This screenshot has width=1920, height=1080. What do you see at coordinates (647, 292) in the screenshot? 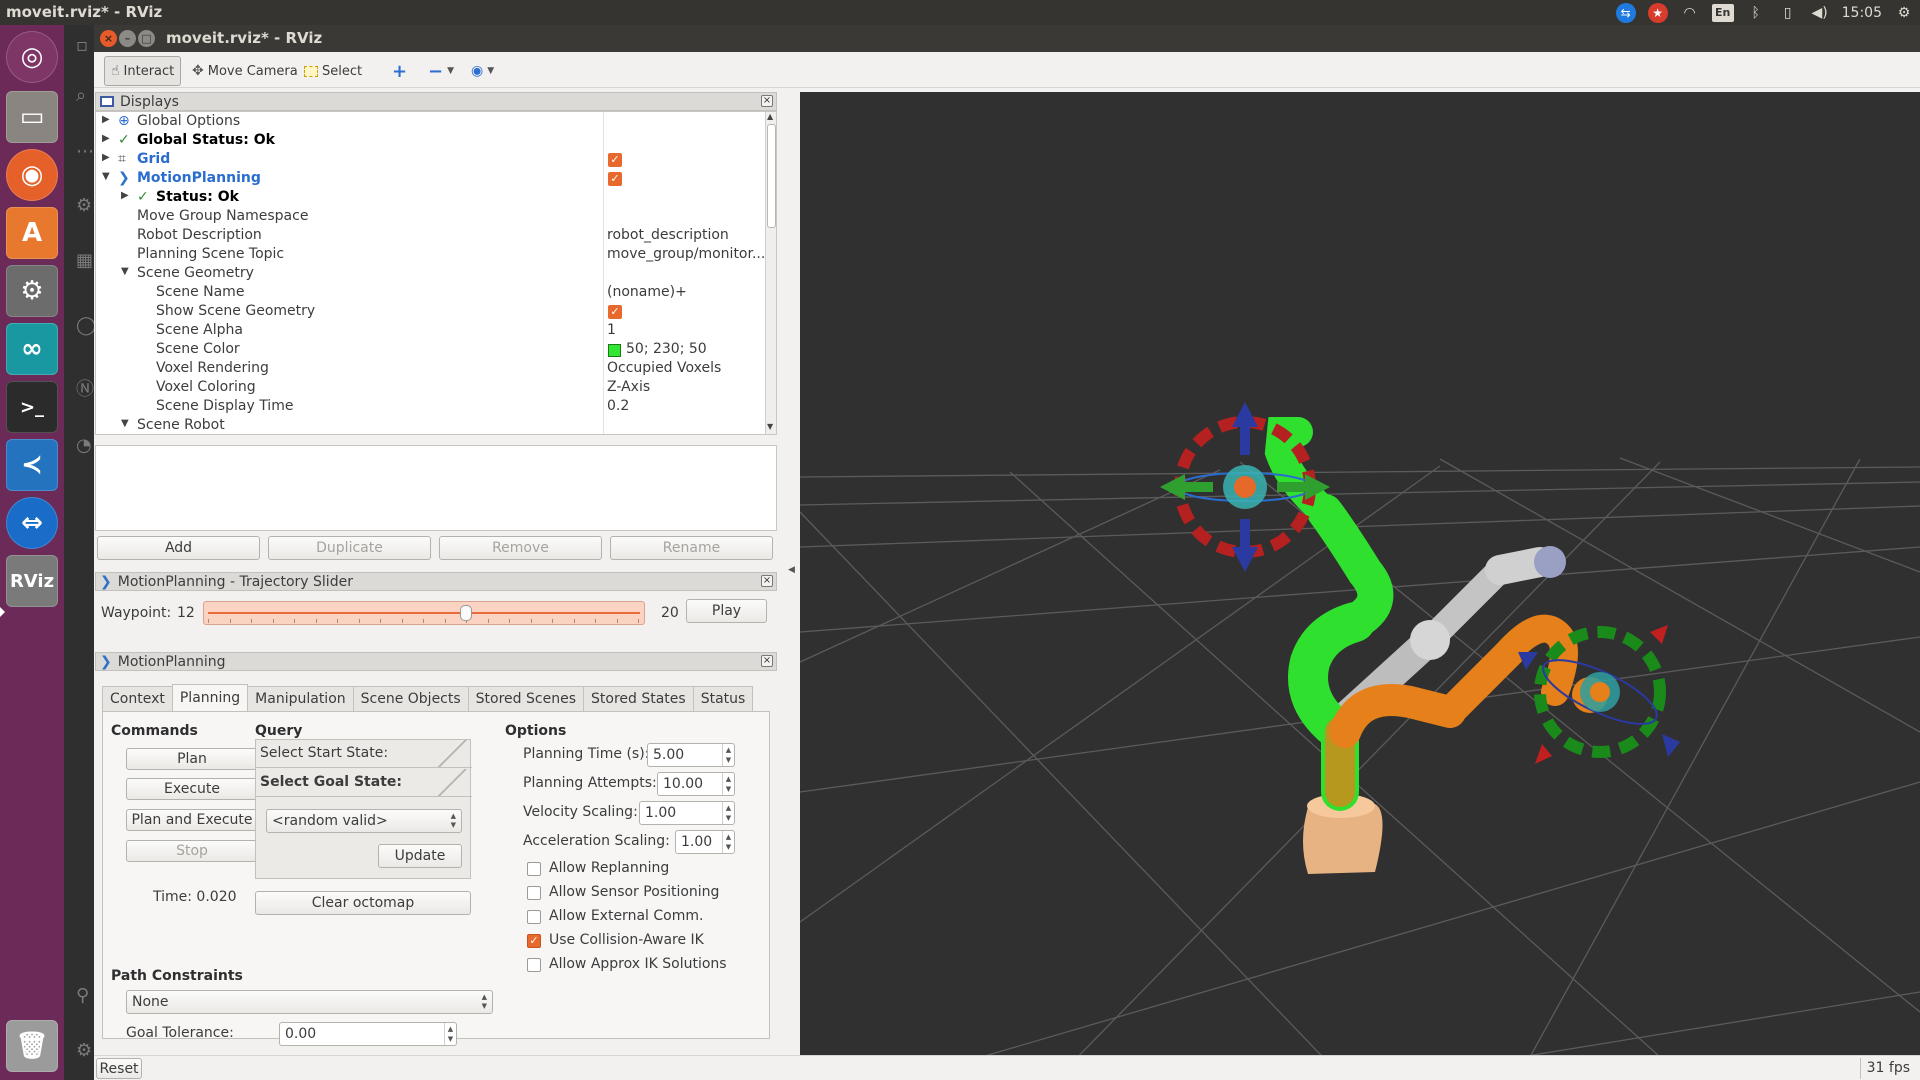
I see `tree-value: (noname)+` at bounding box center [647, 292].